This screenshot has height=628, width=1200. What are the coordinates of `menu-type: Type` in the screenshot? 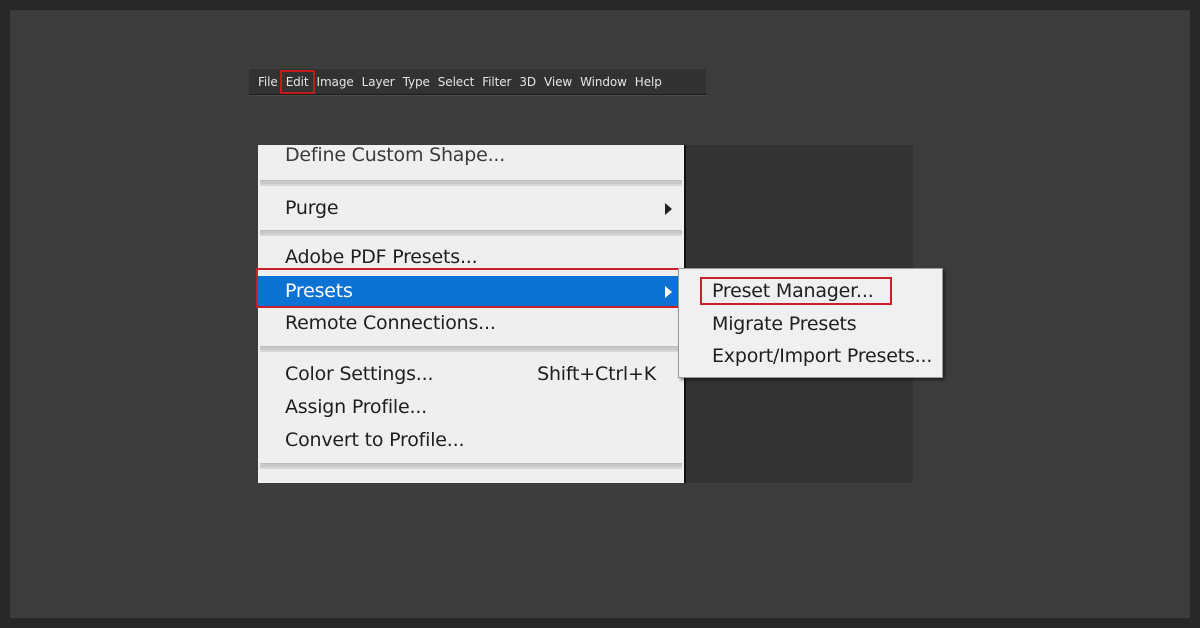 It's located at (416, 82).